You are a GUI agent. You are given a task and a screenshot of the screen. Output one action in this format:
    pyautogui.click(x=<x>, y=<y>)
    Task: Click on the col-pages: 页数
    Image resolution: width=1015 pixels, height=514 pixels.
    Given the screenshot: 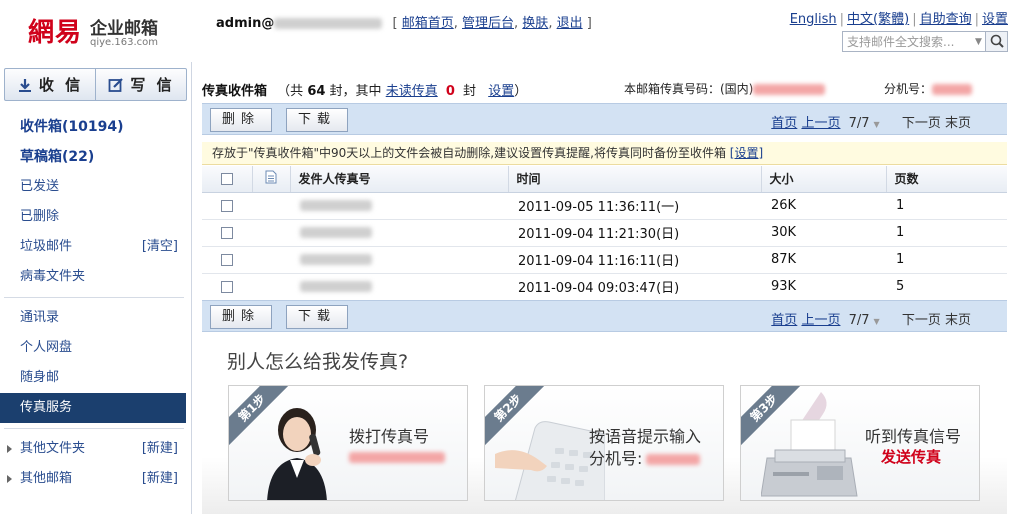 What is the action you would take?
    pyautogui.click(x=946, y=179)
    